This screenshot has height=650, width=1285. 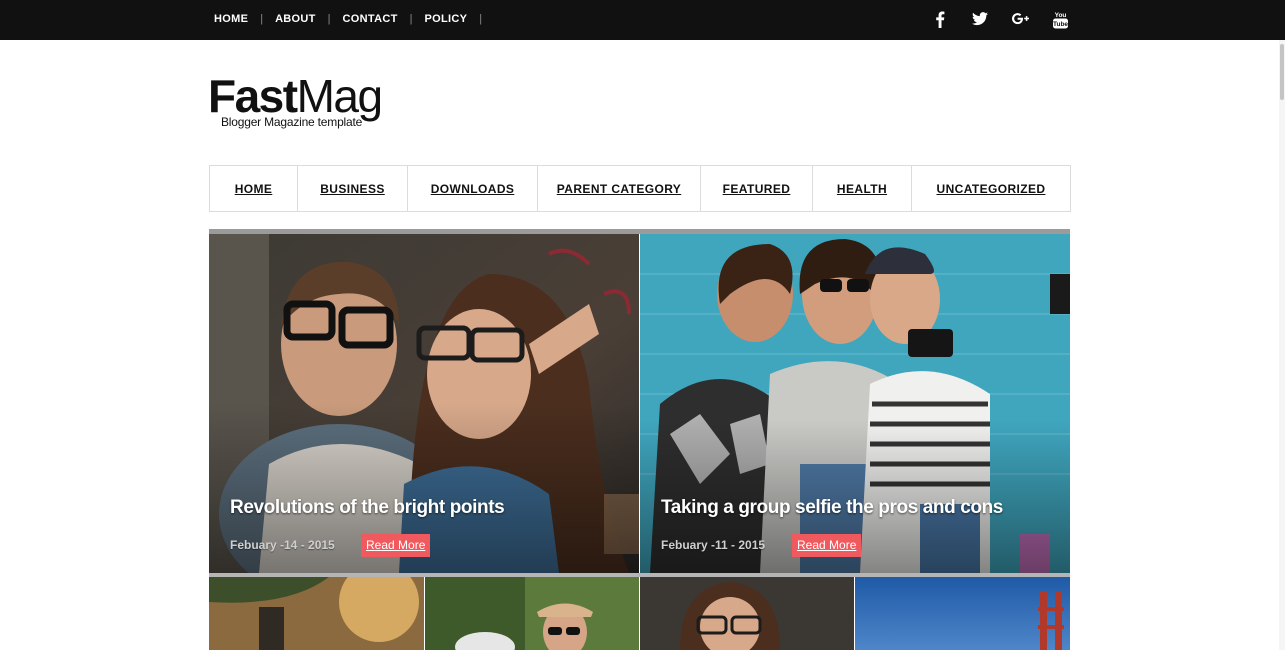 I want to click on featured-post-date: Febuary -11 - 2015, so click(x=713, y=545).